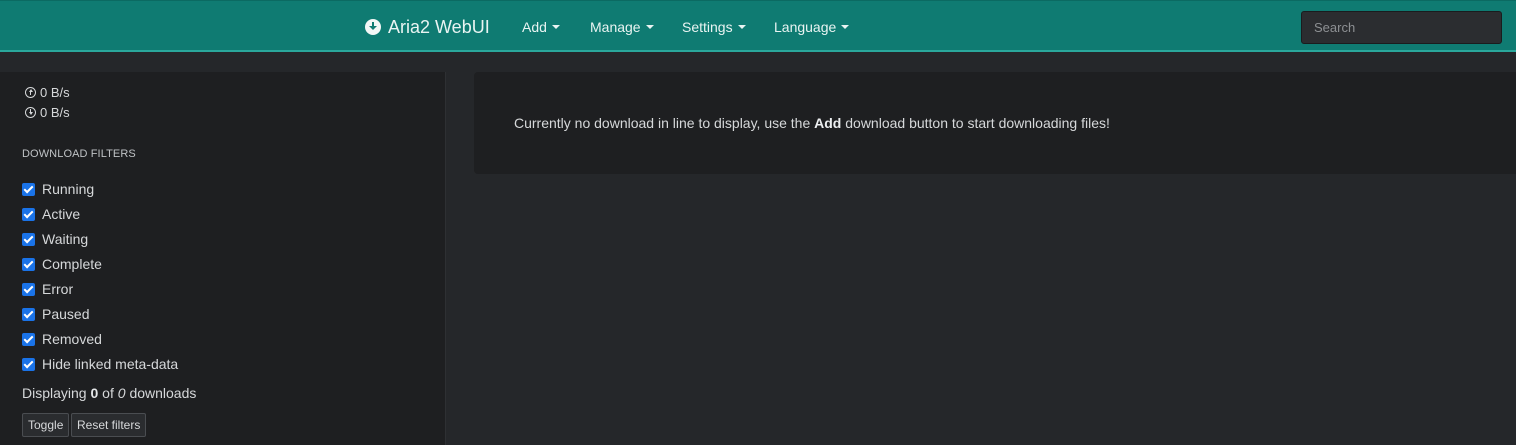 This screenshot has height=445, width=1516. Describe the element at coordinates (55, 112) in the screenshot. I see `download-speed-value: 0 B/s` at that location.